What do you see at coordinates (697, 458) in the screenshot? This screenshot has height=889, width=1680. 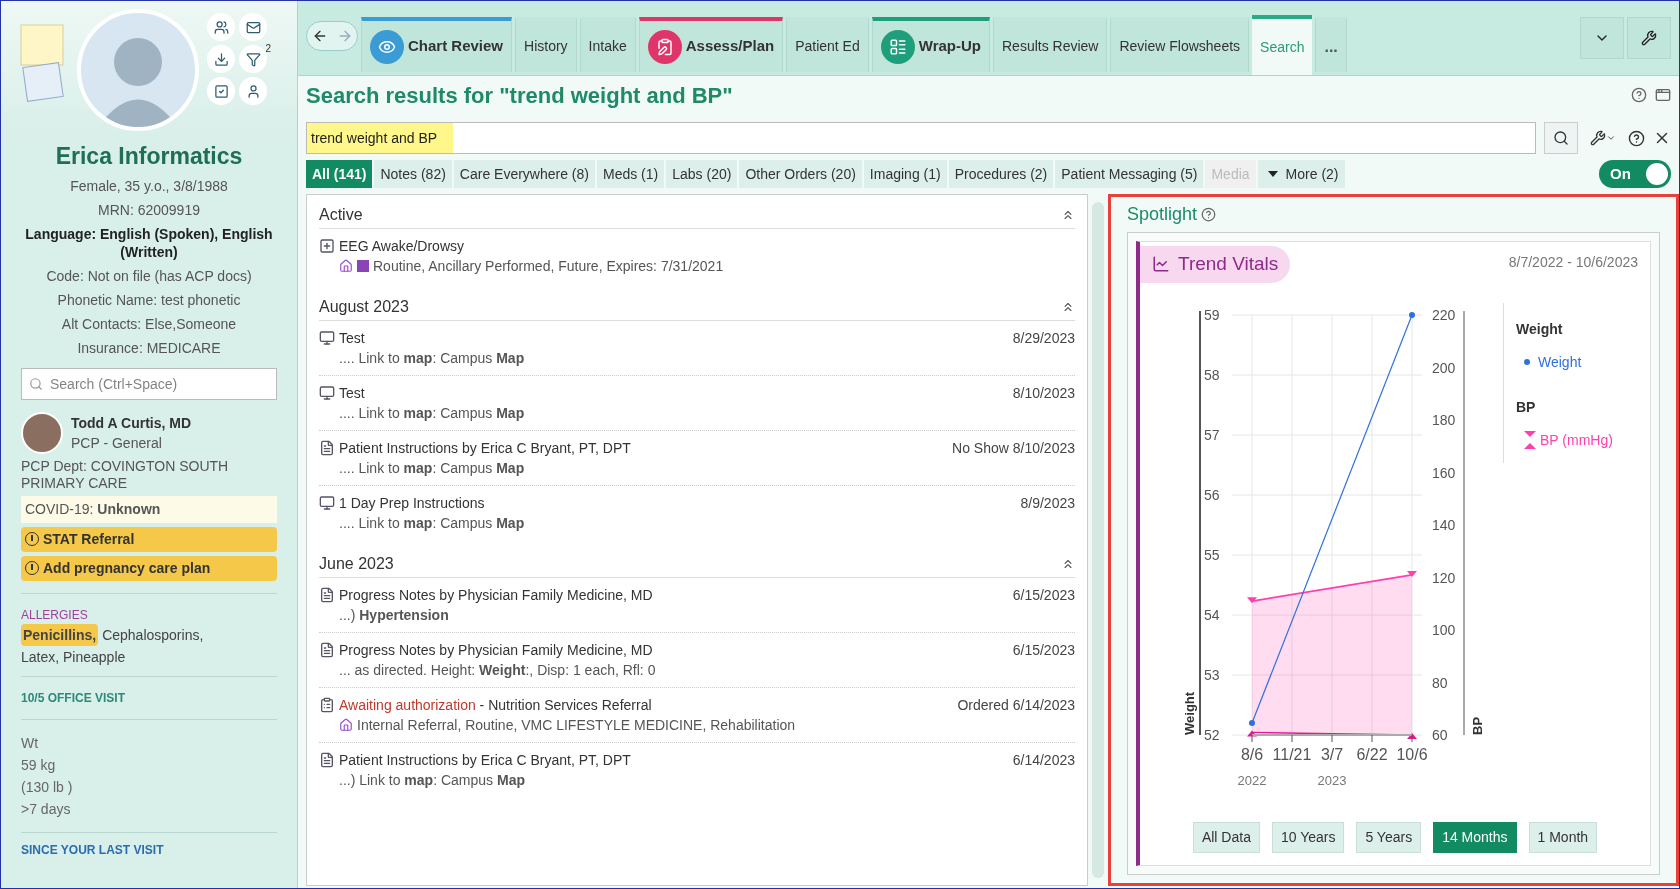 I see `result-item: Patient Instructions by Erica C Bryant, PT, DPT No Show 8/10/2023 .... Link to map: Campus Map` at bounding box center [697, 458].